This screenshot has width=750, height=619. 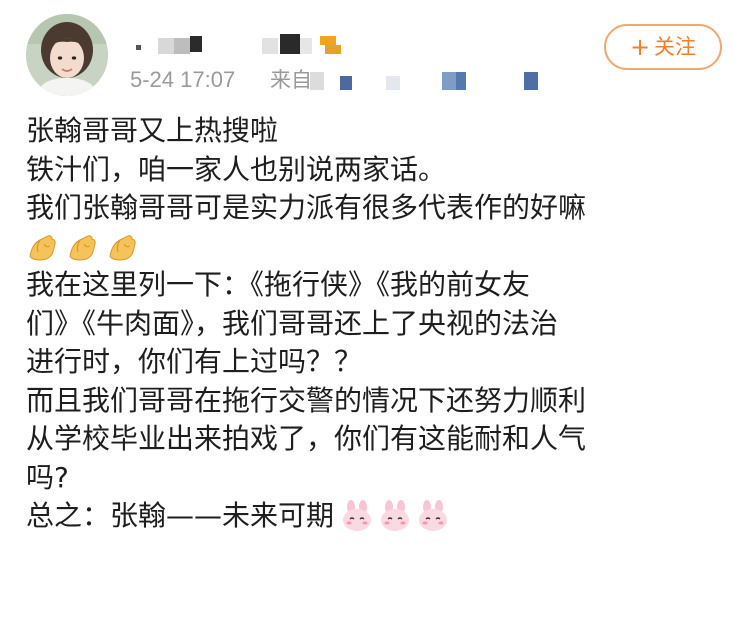 I want to click on plus-icon: +, so click(x=640, y=47).